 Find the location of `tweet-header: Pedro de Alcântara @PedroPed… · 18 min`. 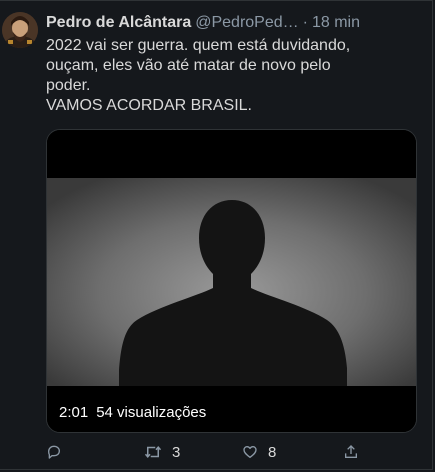

tweet-header: Pedro de Alcântara @PedroPed… · 18 min is located at coordinates (203, 23).